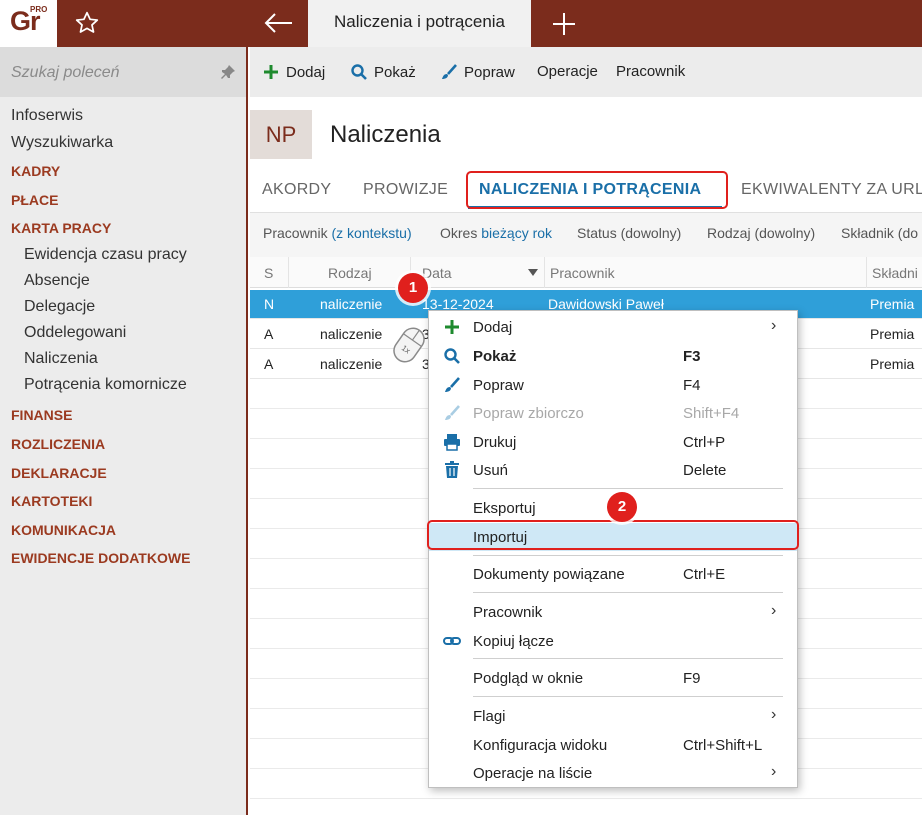 The height and width of the screenshot is (815, 922). Describe the element at coordinates (496, 233) in the screenshot. I see `filter-okres: Okres bieżący rok` at that location.